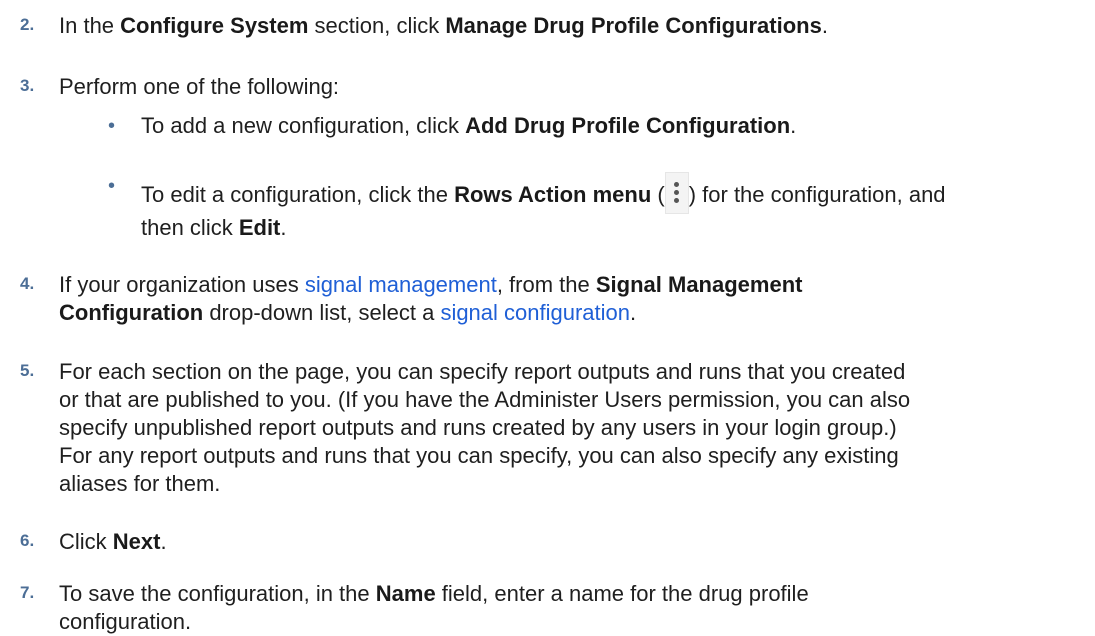 Image resolution: width=1095 pixels, height=636 pixels. What do you see at coordinates (535, 312) in the screenshot?
I see `signal-configuration-link: signal configuration` at bounding box center [535, 312].